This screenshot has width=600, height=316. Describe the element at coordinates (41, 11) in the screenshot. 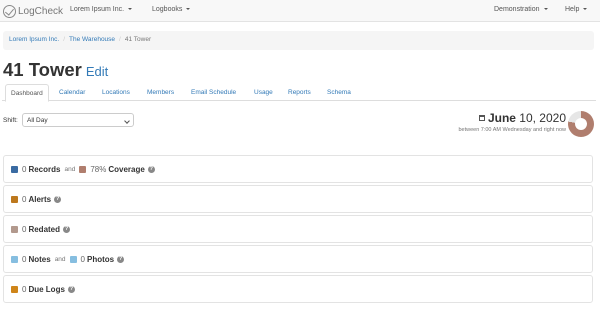

I see `brand-name: LogCheck` at that location.